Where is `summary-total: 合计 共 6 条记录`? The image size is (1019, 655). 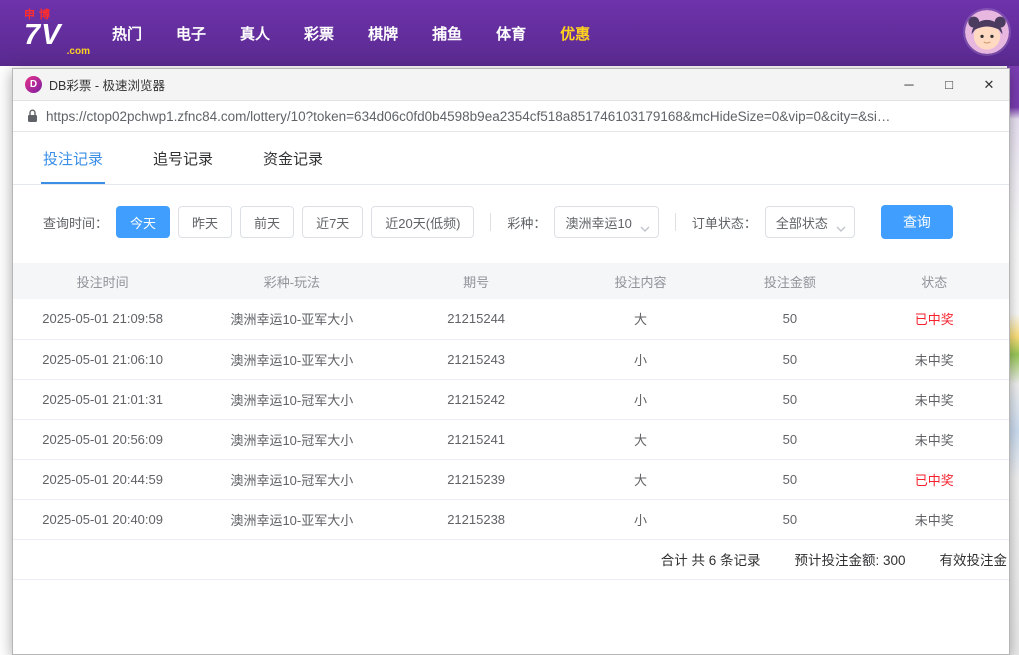 summary-total: 合计 共 6 条记录 is located at coordinates (710, 560).